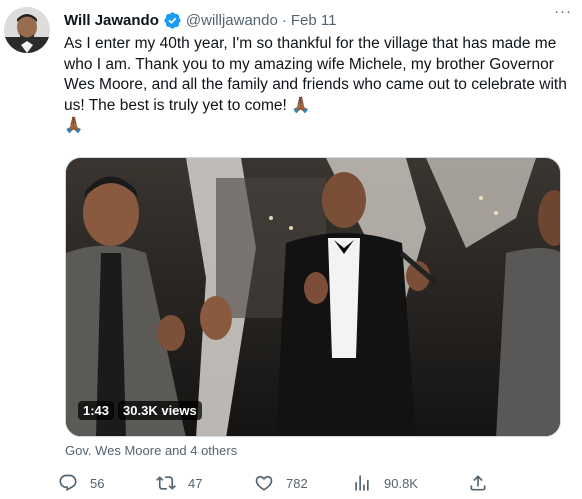  I want to click on author-name: Will Jawando, so click(111, 20).